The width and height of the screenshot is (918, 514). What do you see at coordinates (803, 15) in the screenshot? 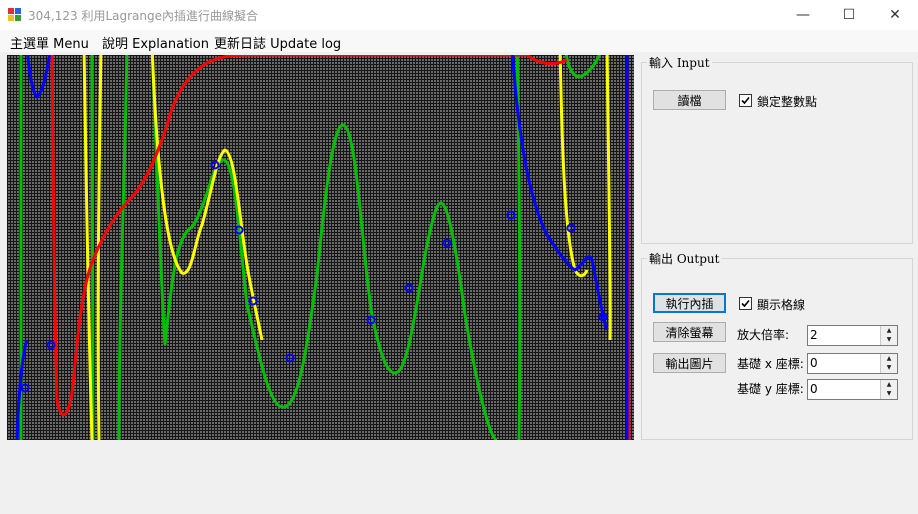
I see `minimize-button: —` at bounding box center [803, 15].